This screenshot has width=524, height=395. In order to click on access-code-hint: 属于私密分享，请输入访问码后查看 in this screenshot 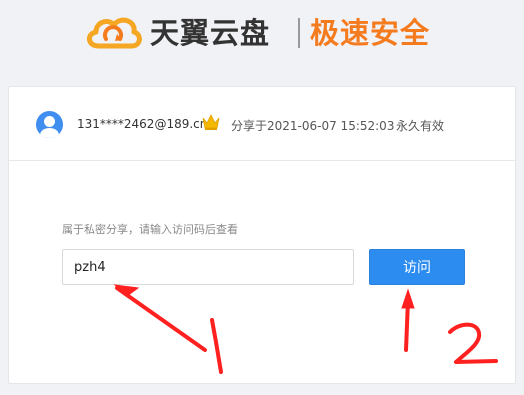, I will do `click(150, 229)`.